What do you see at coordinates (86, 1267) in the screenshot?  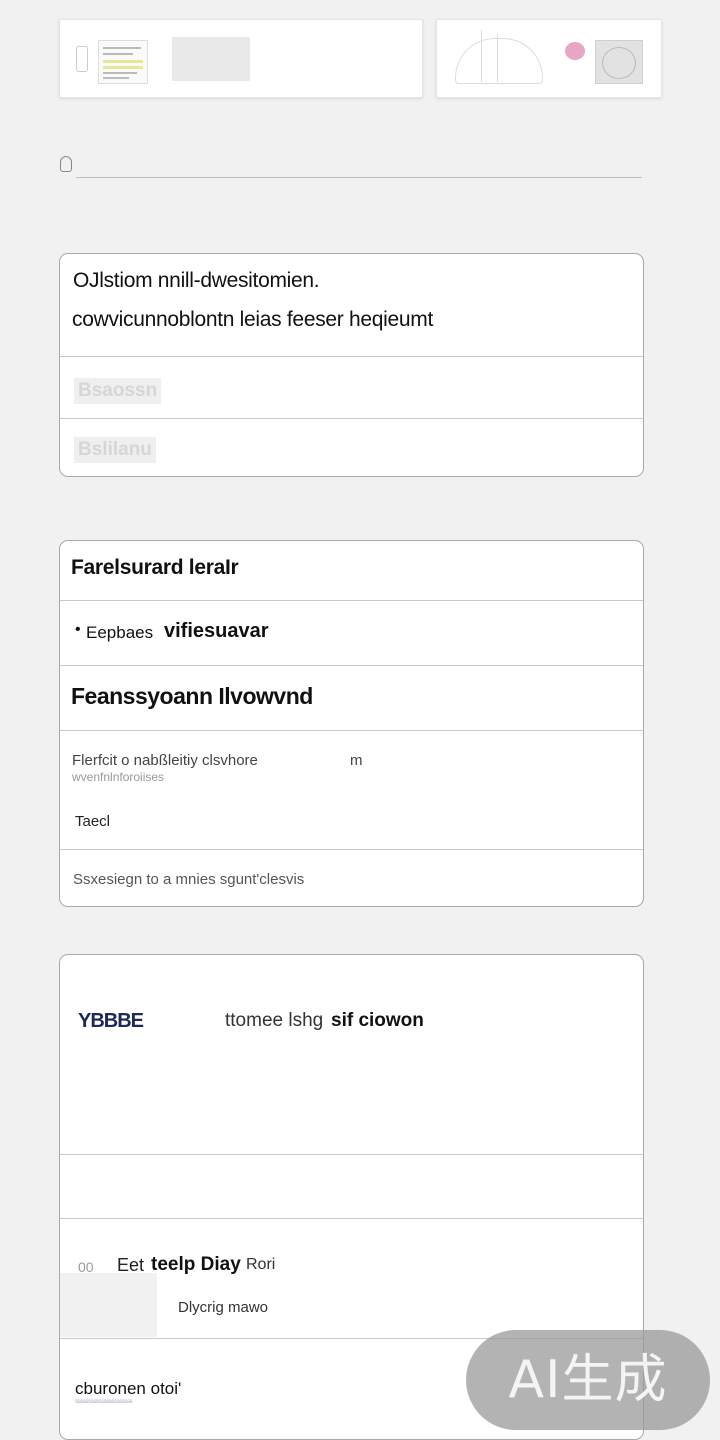 I see `link-icon: 00` at bounding box center [86, 1267].